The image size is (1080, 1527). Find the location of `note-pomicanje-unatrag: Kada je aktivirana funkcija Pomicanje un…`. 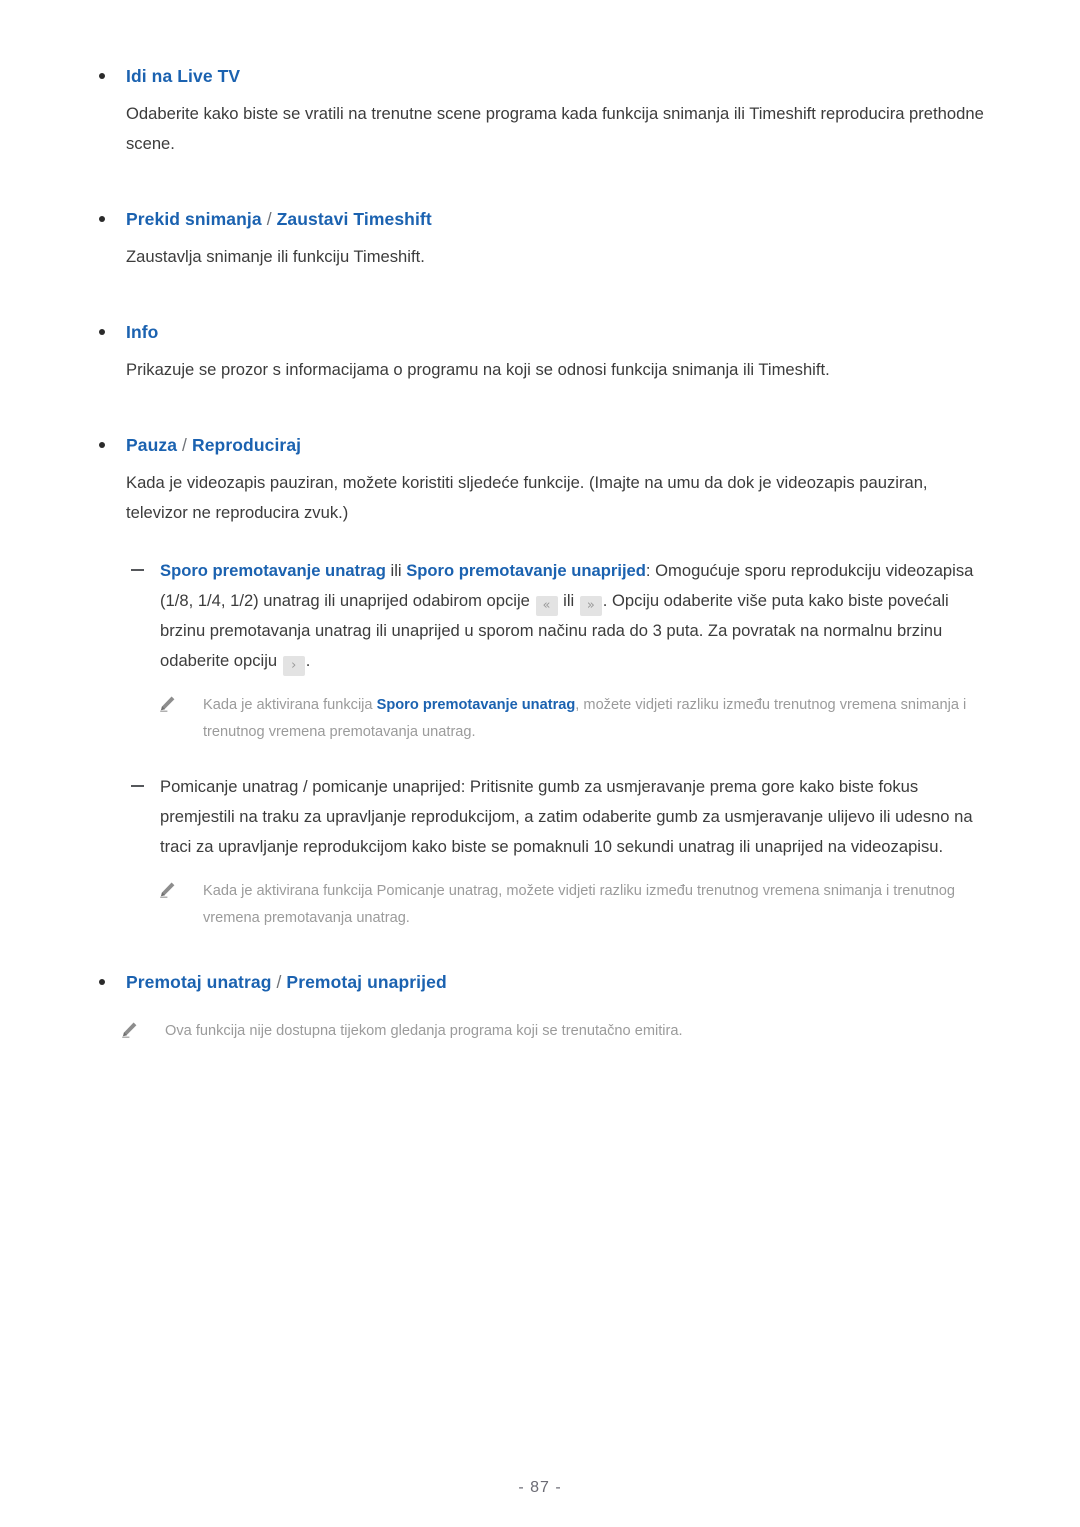

note-pomicanje-unatrag: Kada je aktivirana funkcija Pomicanje un… is located at coordinates (540, 905).